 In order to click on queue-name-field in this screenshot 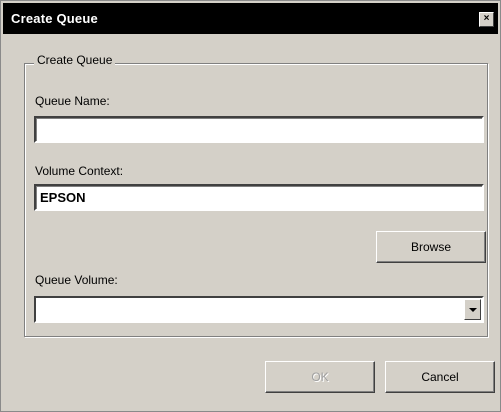, I will do `click(259, 129)`.